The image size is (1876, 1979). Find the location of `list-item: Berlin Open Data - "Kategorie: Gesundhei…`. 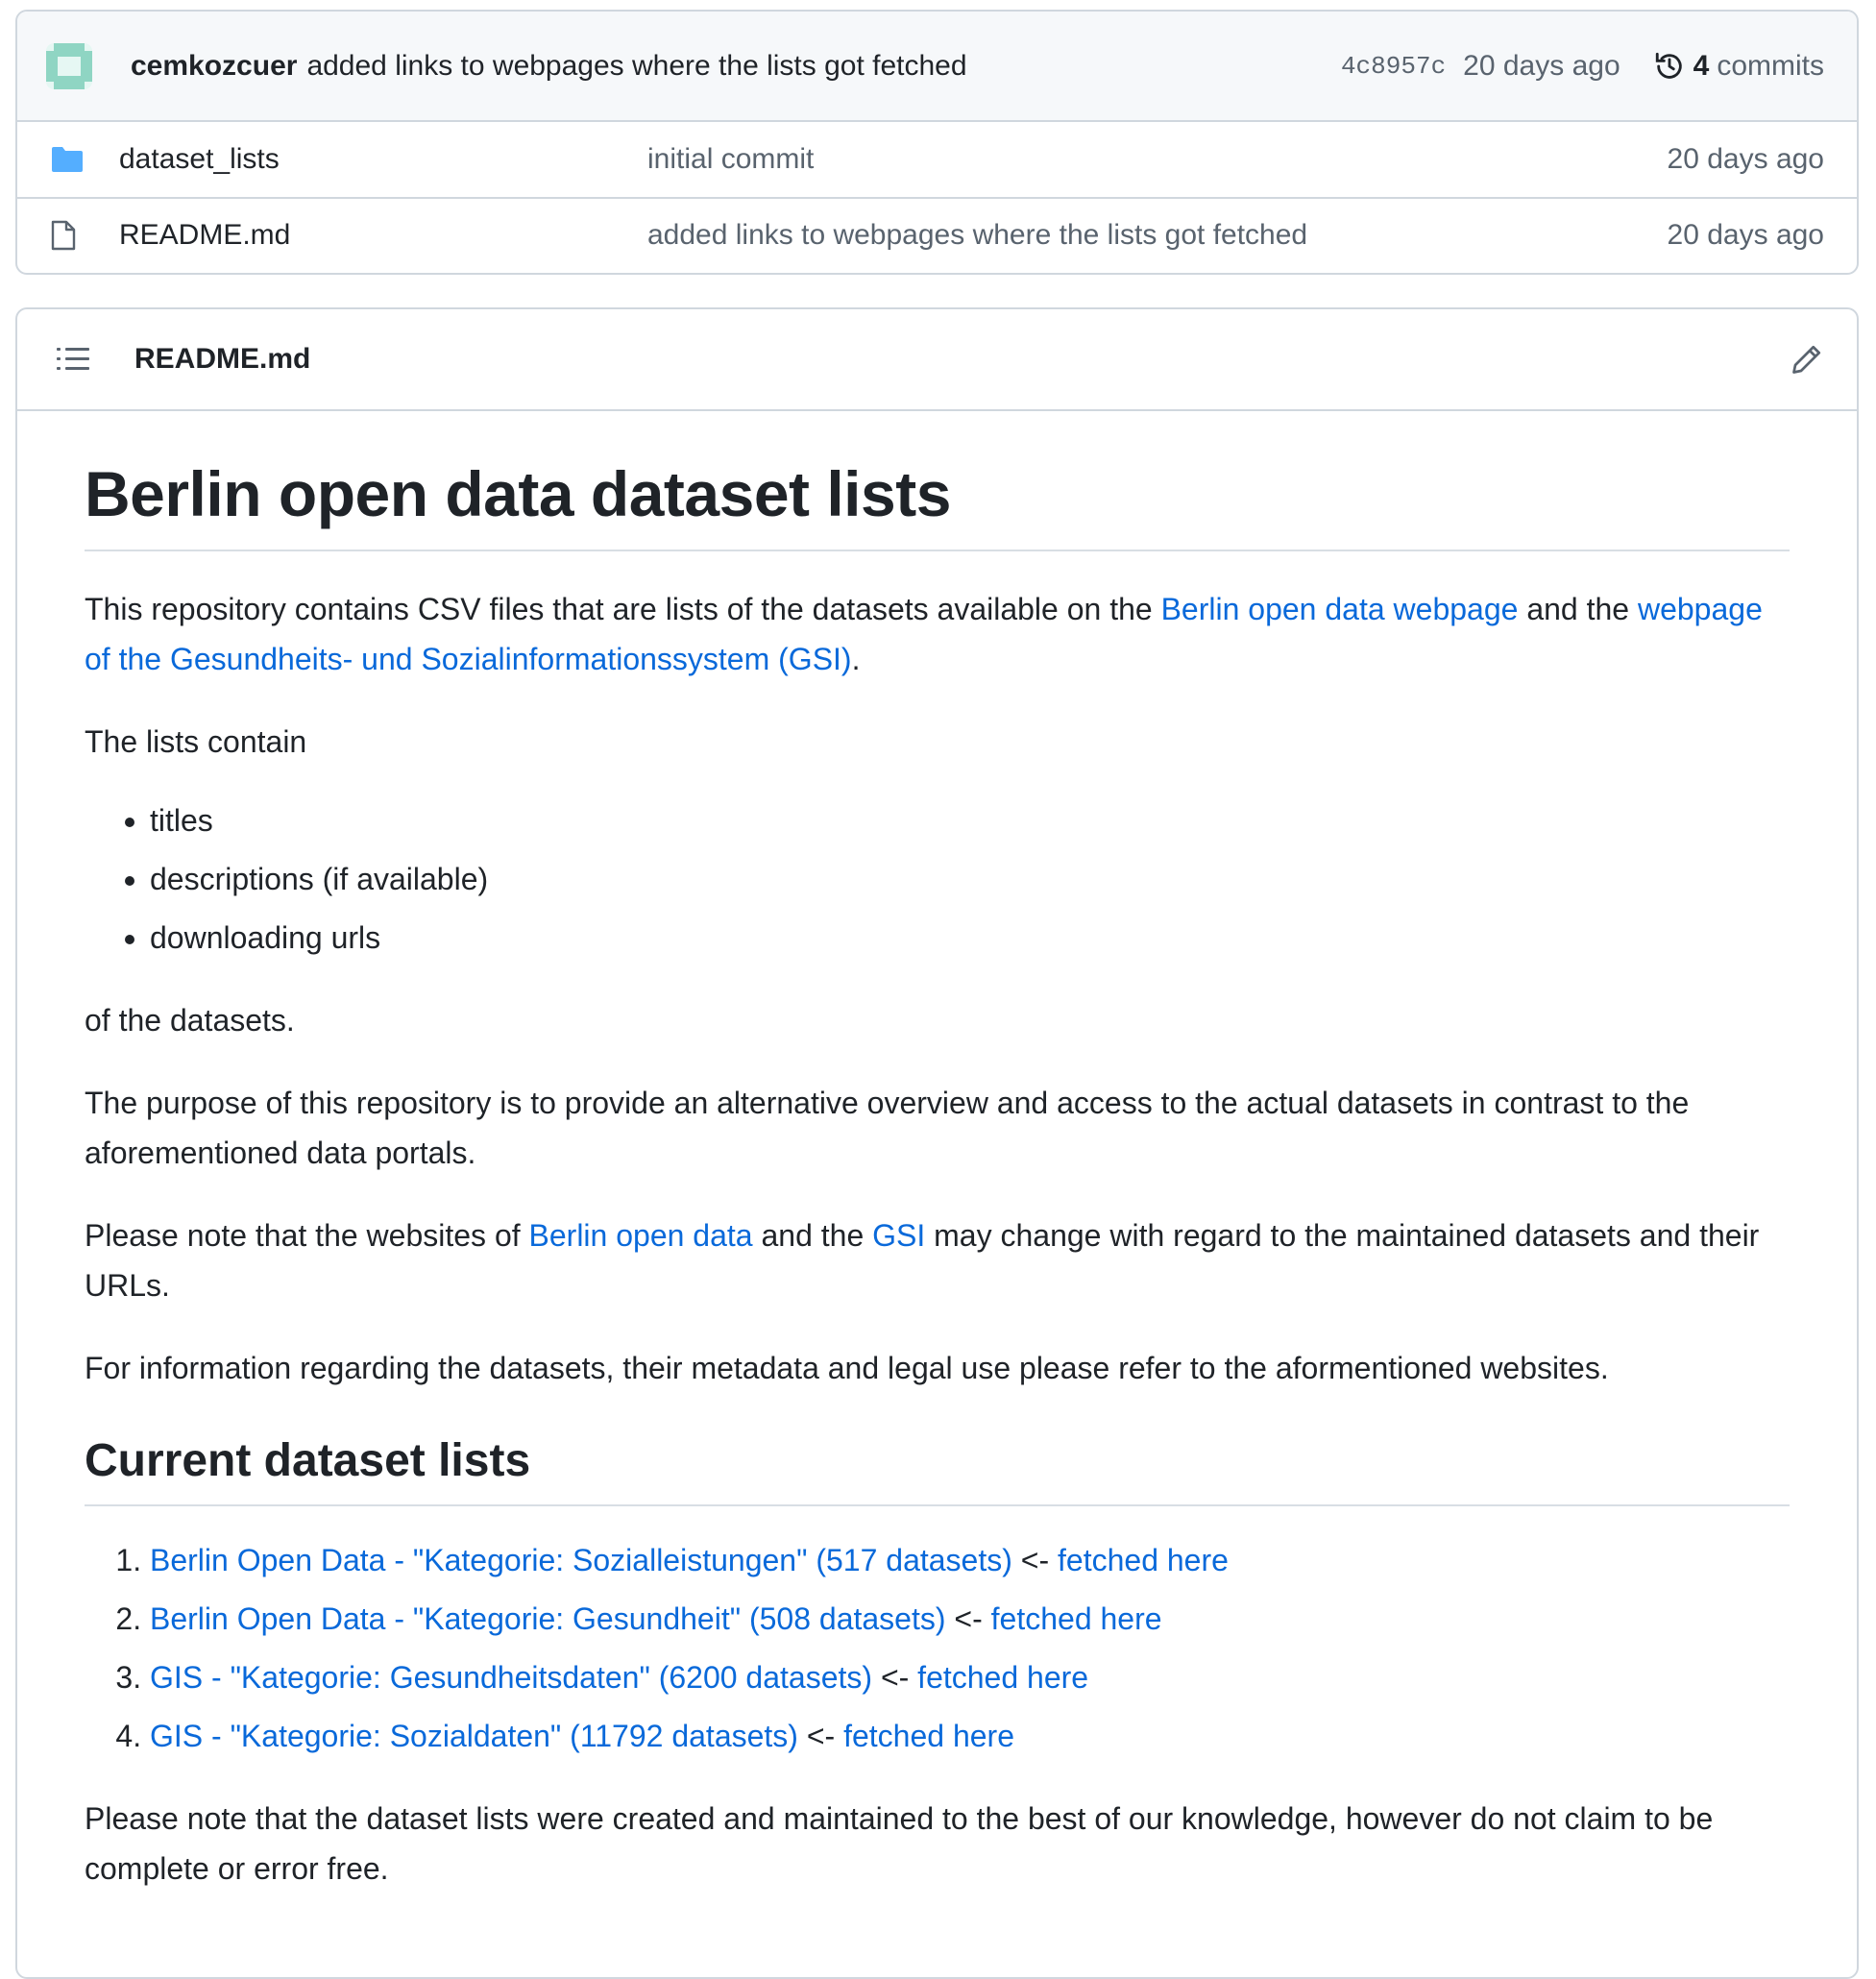

list-item: Berlin Open Data - "Kategorie: Gesundhei… is located at coordinates (970, 1619).